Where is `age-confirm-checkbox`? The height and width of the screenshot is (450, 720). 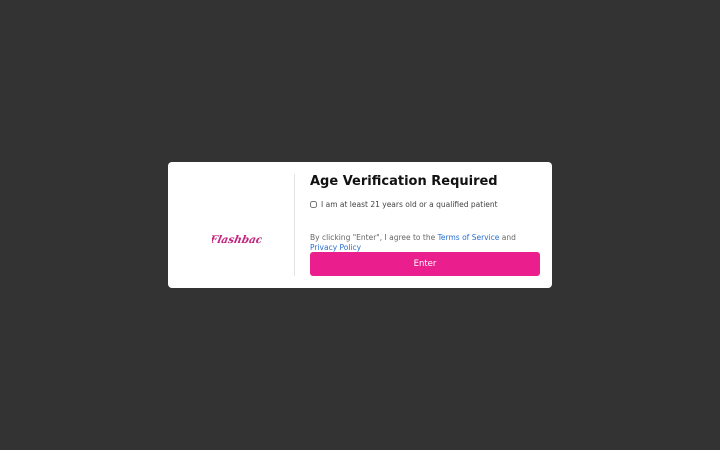 age-confirm-checkbox is located at coordinates (313, 204).